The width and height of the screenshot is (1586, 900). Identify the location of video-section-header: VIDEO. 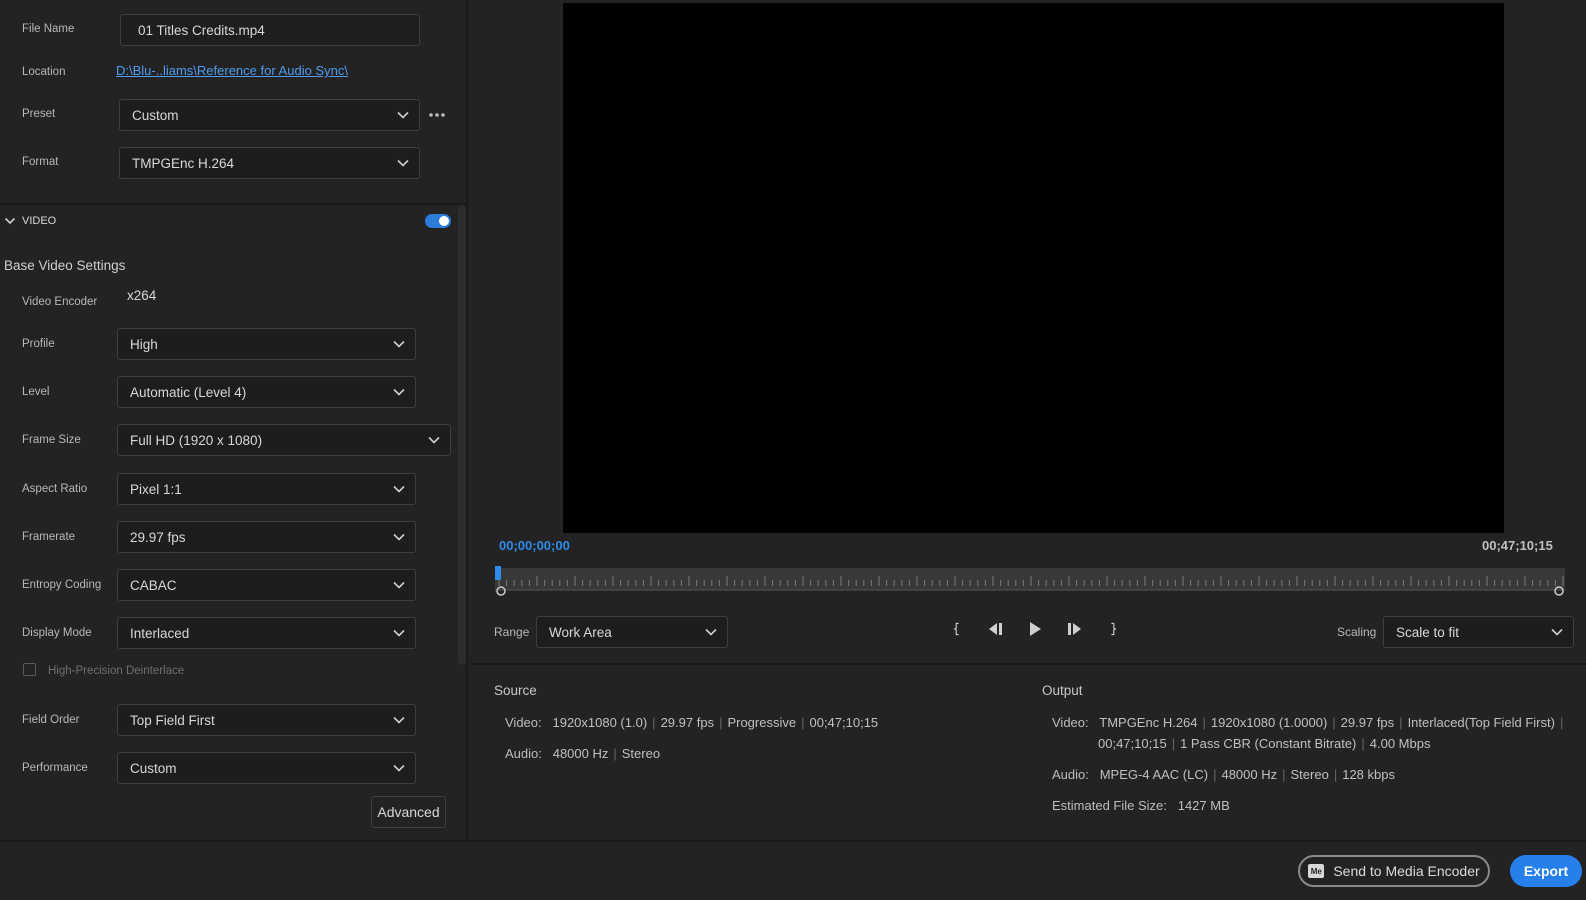
(227, 222).